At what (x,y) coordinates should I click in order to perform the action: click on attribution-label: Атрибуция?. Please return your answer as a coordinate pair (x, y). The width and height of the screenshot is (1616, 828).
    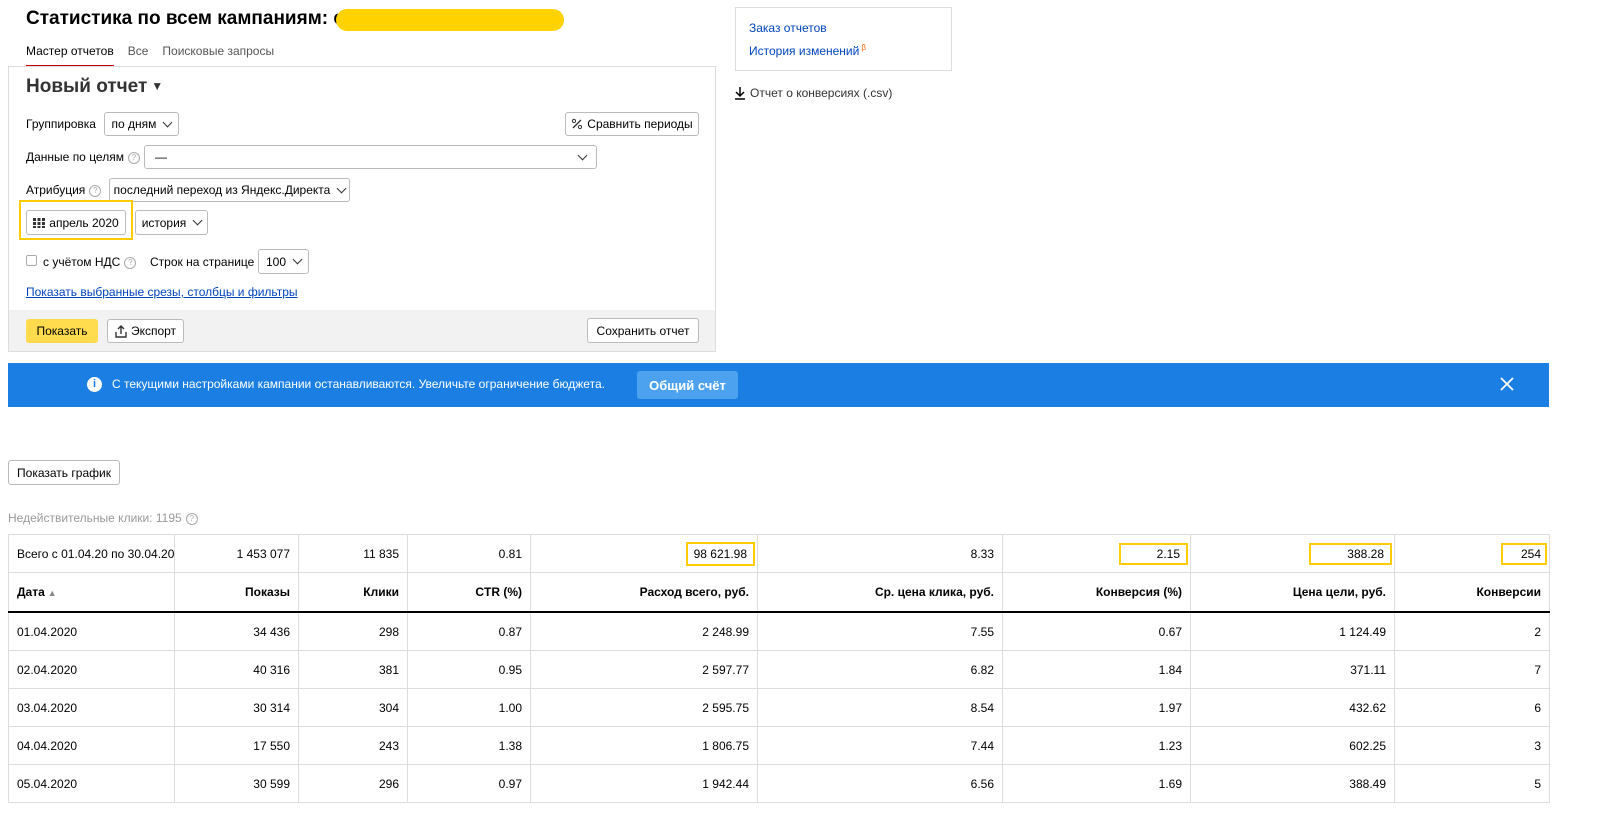
    Looking at the image, I should click on (64, 190).